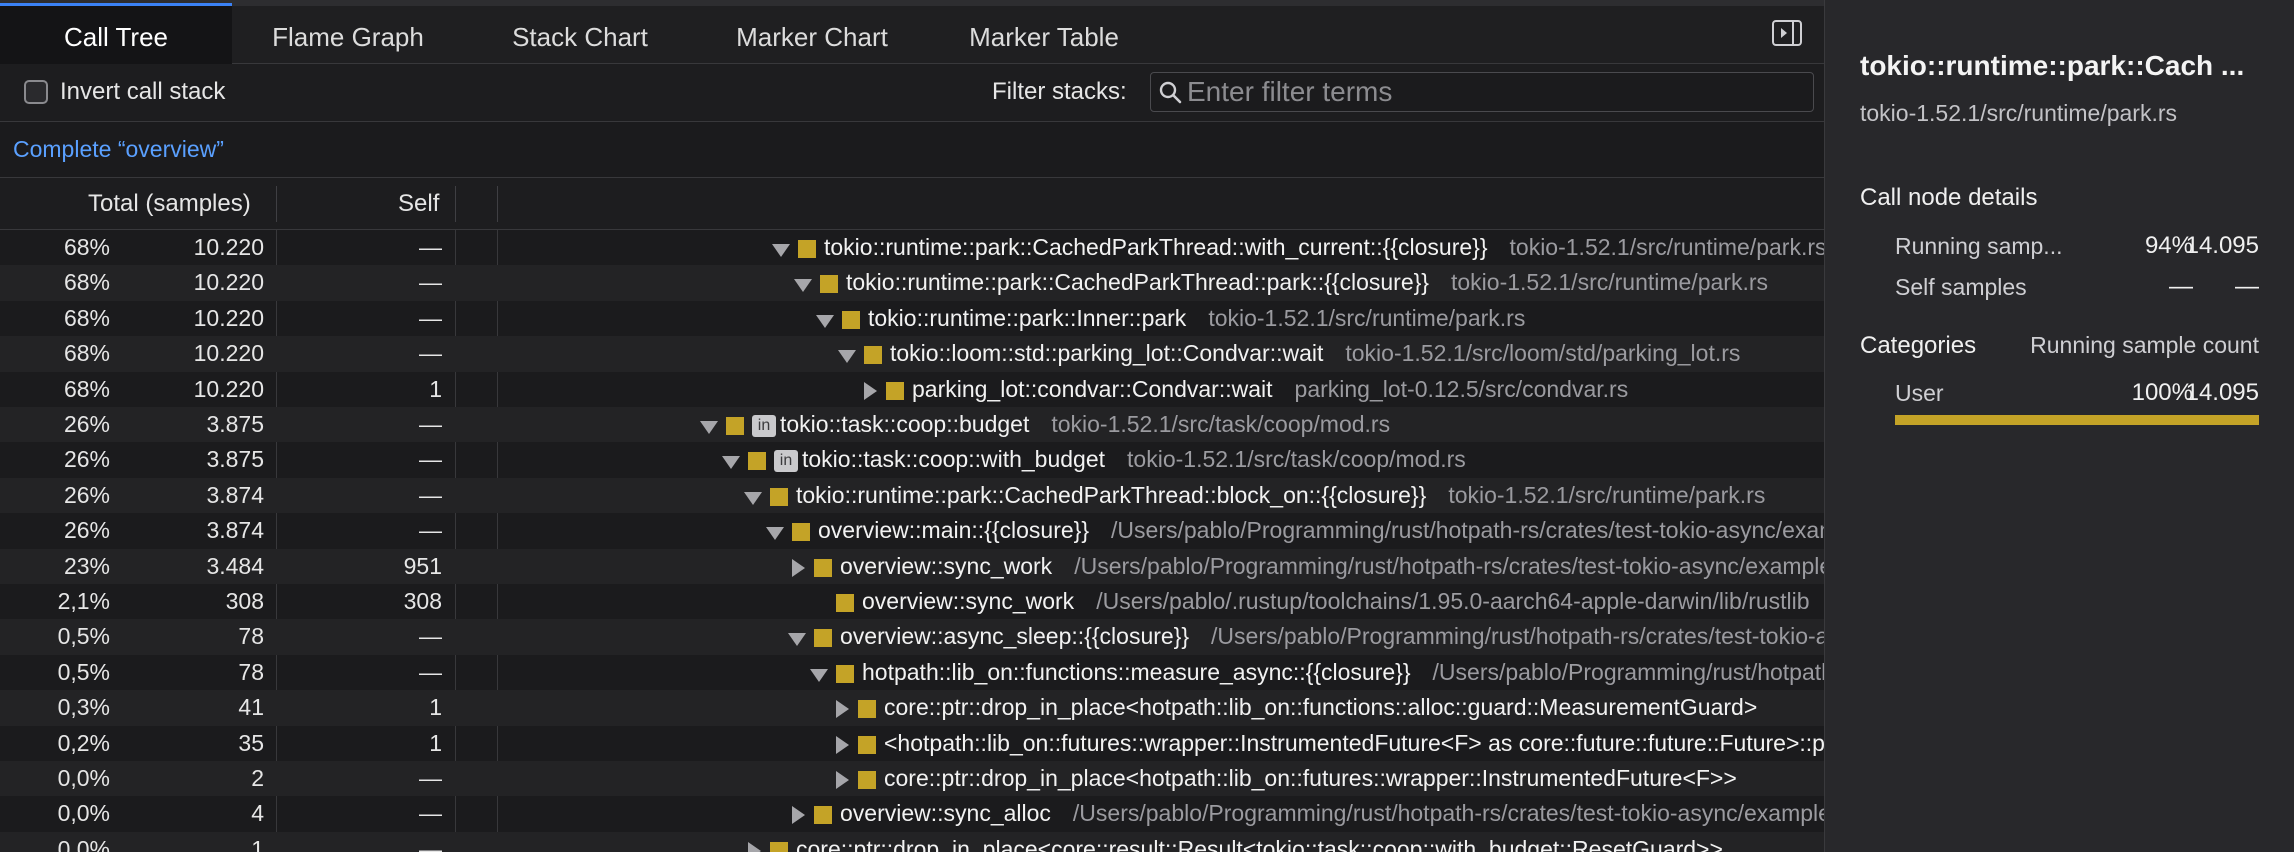 Image resolution: width=2294 pixels, height=852 pixels. What do you see at coordinates (912, 204) in the screenshot?
I see `column-header: Total (samples) Self` at bounding box center [912, 204].